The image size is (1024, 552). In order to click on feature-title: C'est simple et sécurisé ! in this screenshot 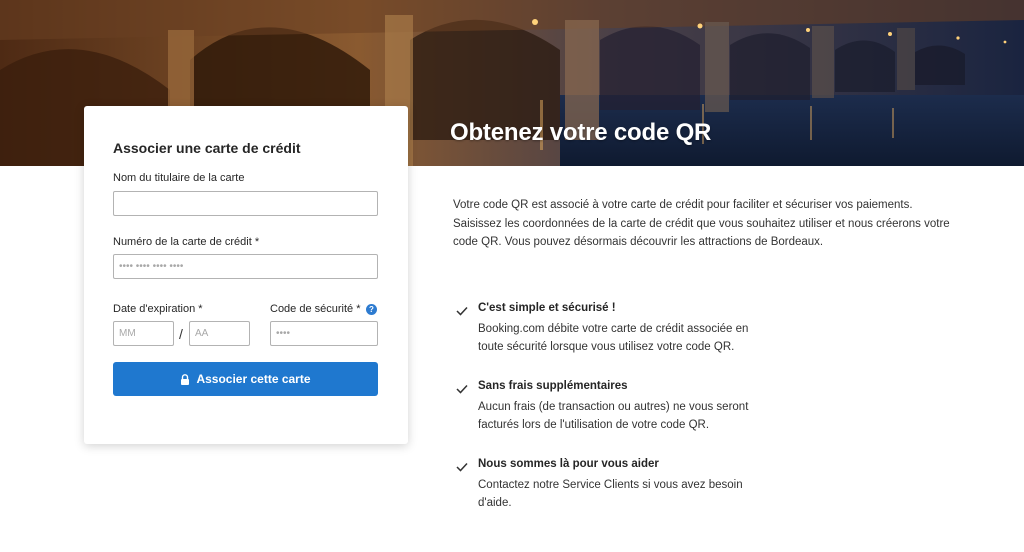, I will do `click(547, 308)`.